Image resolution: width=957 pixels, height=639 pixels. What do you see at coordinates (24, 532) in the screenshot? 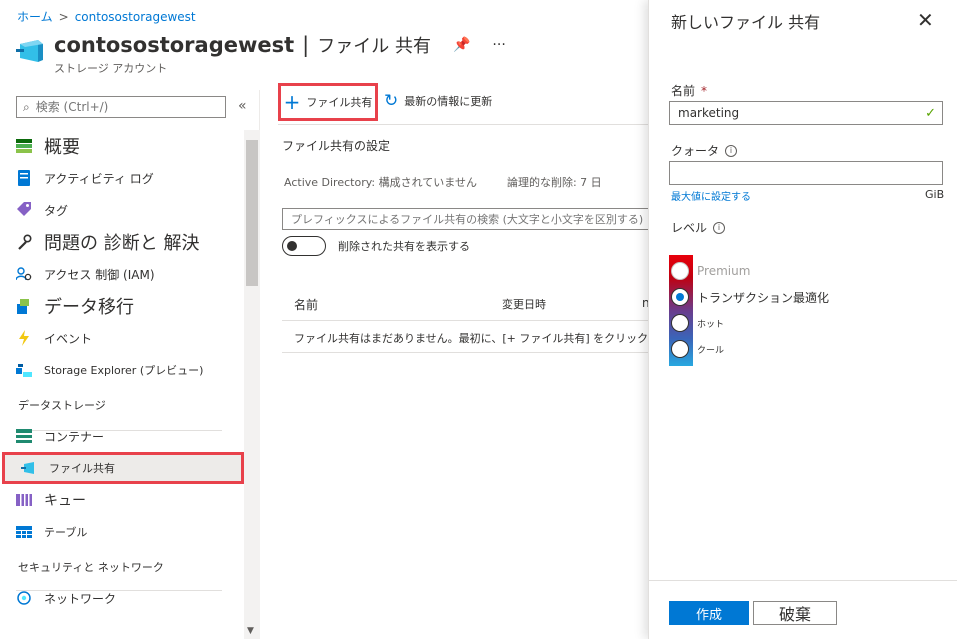
I see `table-icon` at bounding box center [24, 532].